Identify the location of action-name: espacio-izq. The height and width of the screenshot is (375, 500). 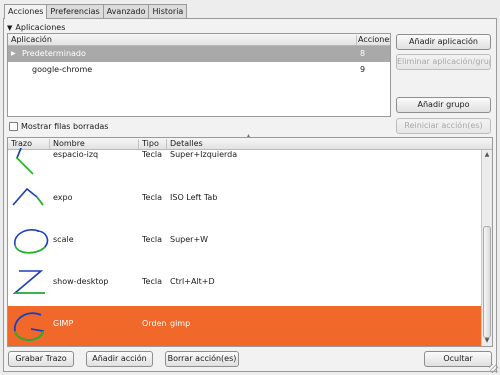
(76, 154).